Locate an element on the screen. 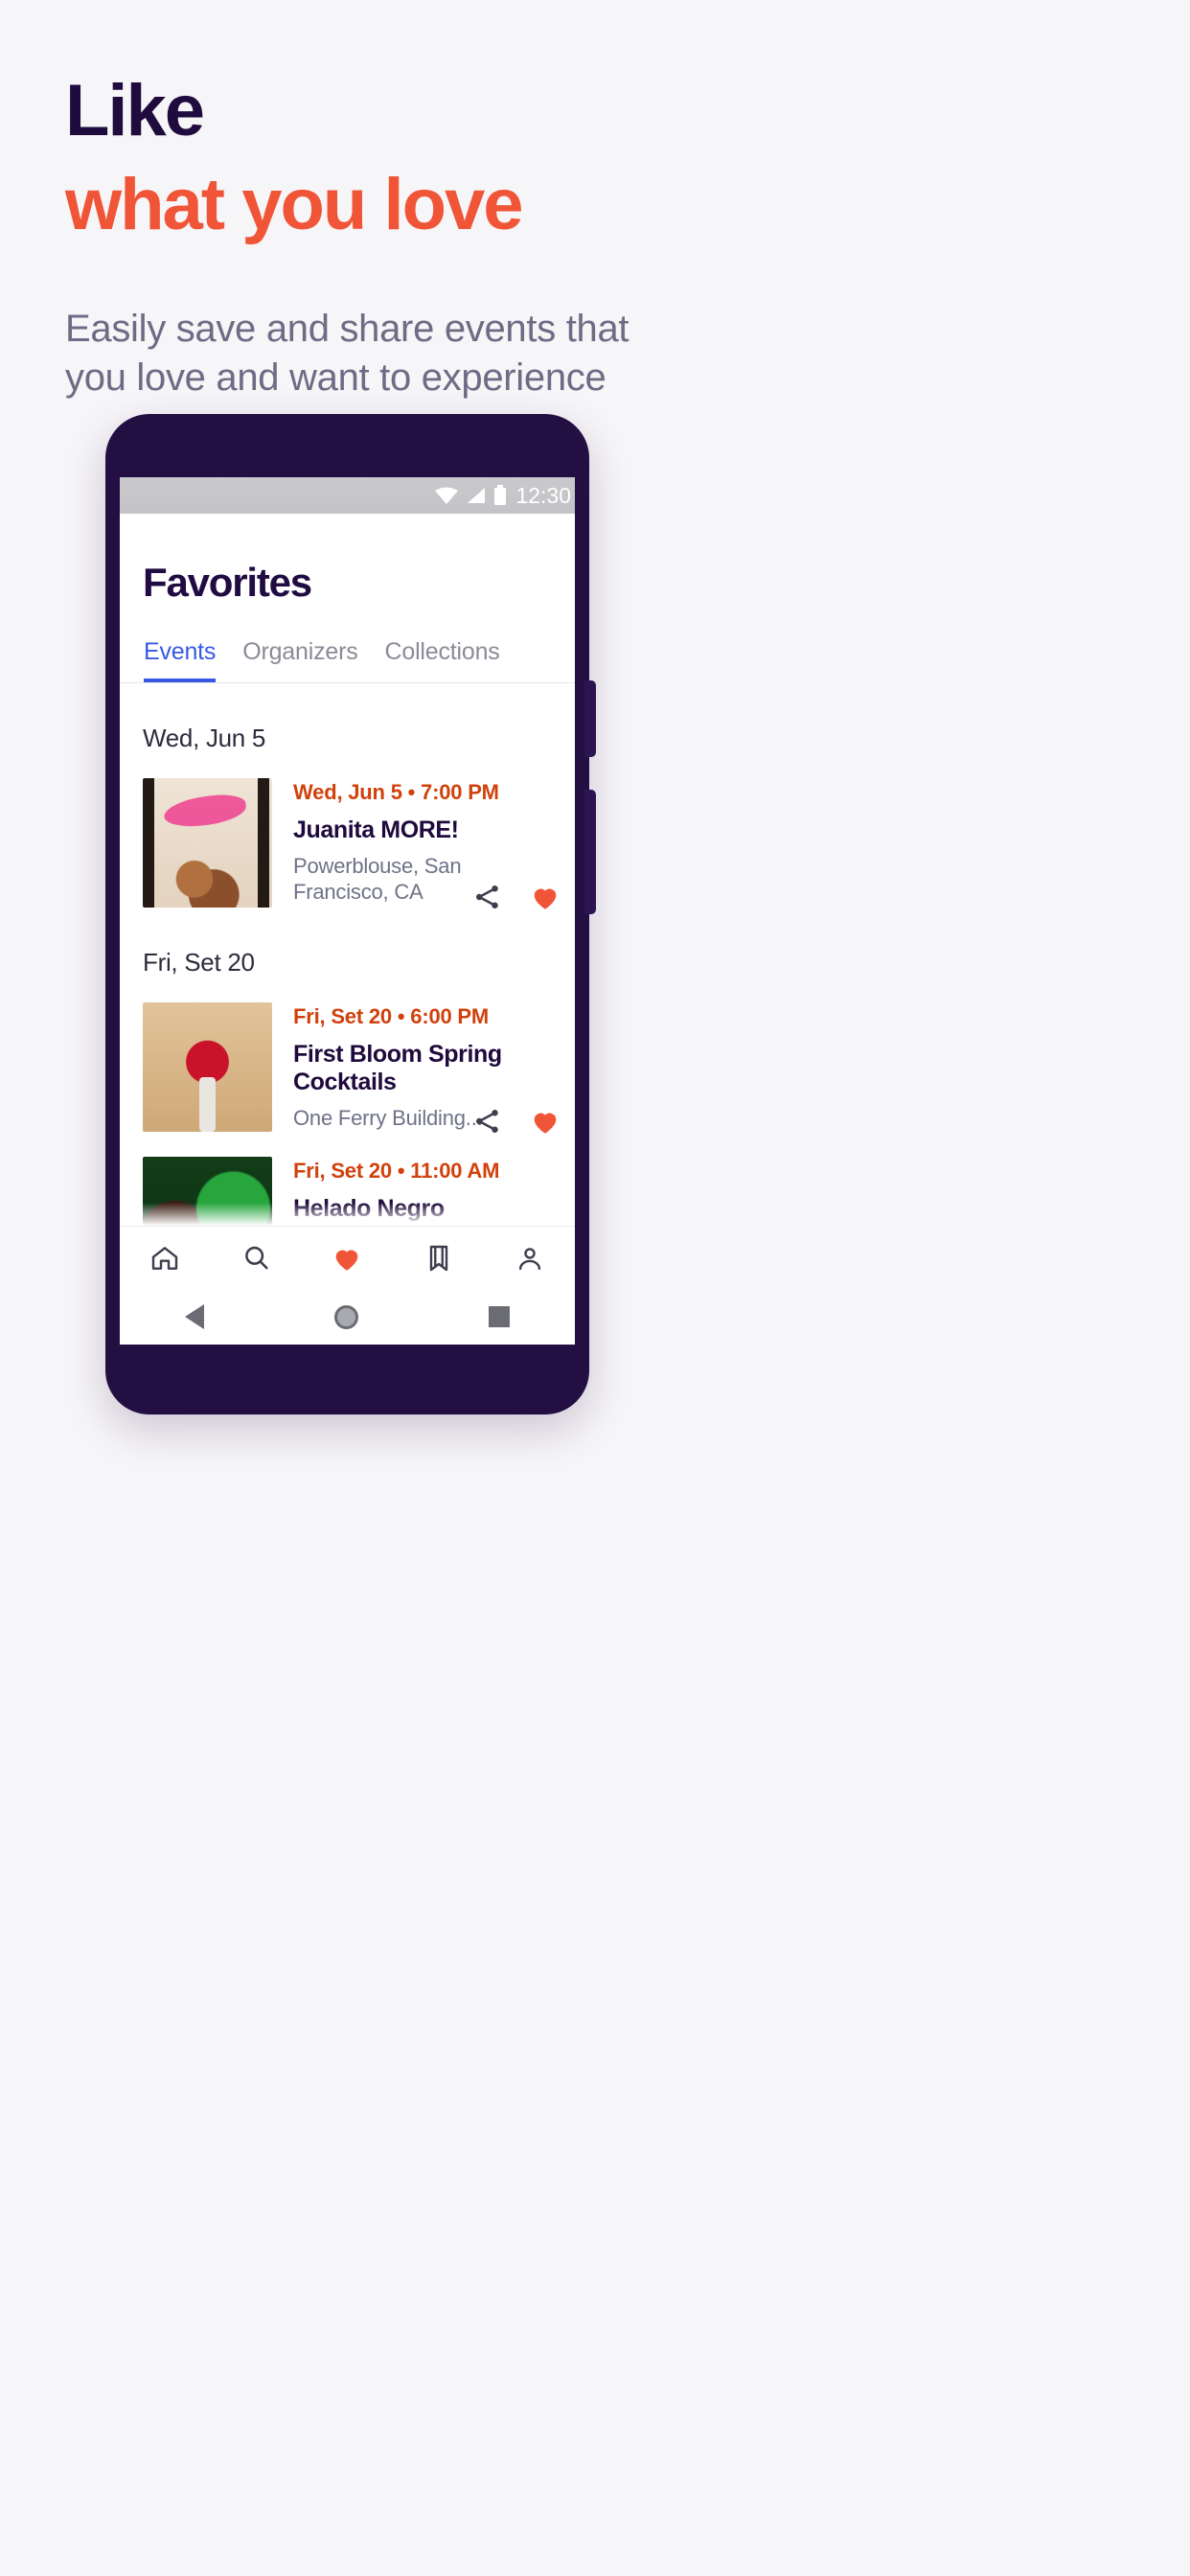 This screenshot has height=2576, width=1190. tickets-icon is located at coordinates (439, 1258).